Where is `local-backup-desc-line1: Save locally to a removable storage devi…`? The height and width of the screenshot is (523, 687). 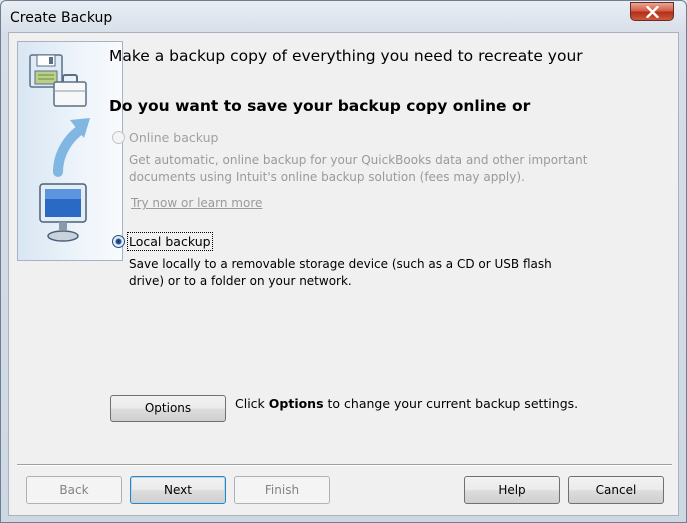 local-backup-desc-line1: Save locally to a removable storage devi… is located at coordinates (340, 264).